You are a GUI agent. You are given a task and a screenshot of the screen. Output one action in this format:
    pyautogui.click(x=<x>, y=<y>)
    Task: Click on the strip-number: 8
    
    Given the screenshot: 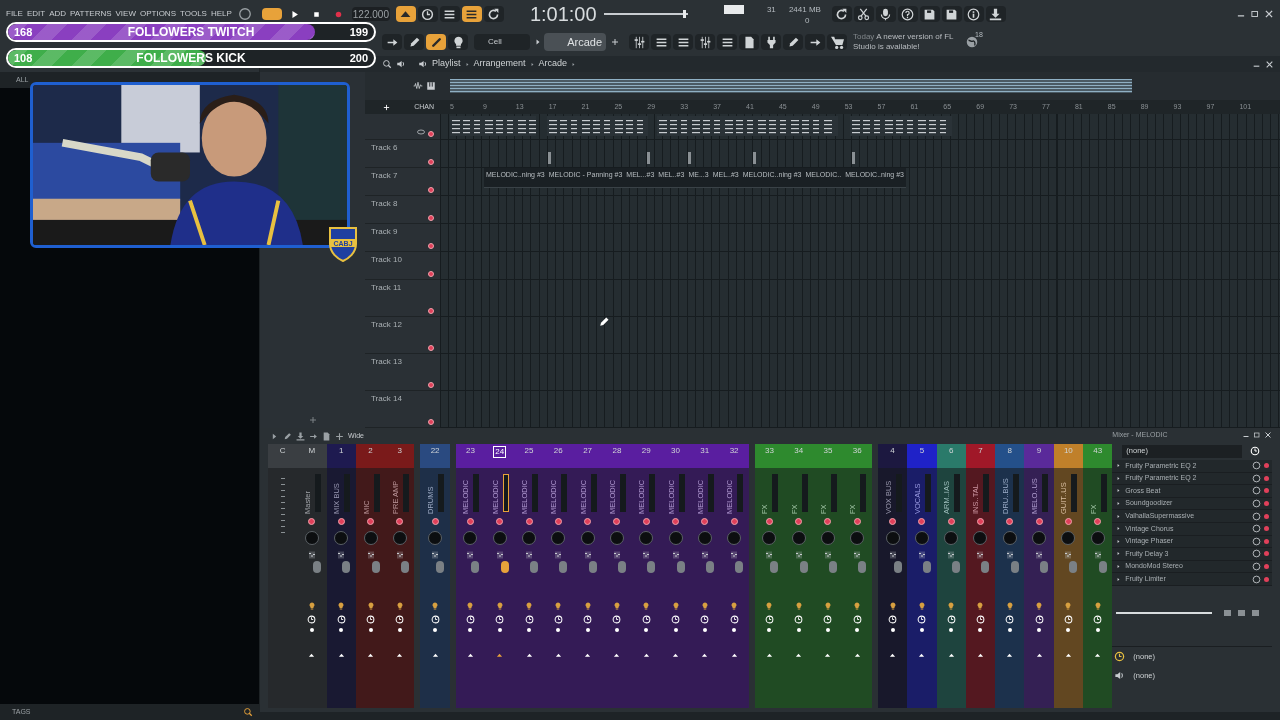 What is the action you would take?
    pyautogui.click(x=1009, y=451)
    